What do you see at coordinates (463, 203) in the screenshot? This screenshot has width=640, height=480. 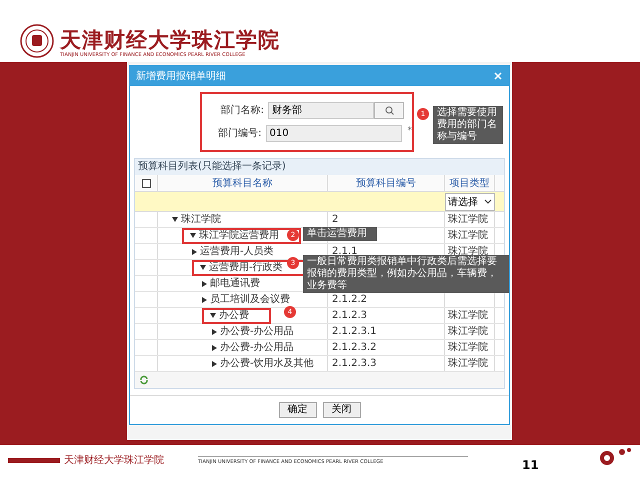 I see `filter-value: 请选择` at bounding box center [463, 203].